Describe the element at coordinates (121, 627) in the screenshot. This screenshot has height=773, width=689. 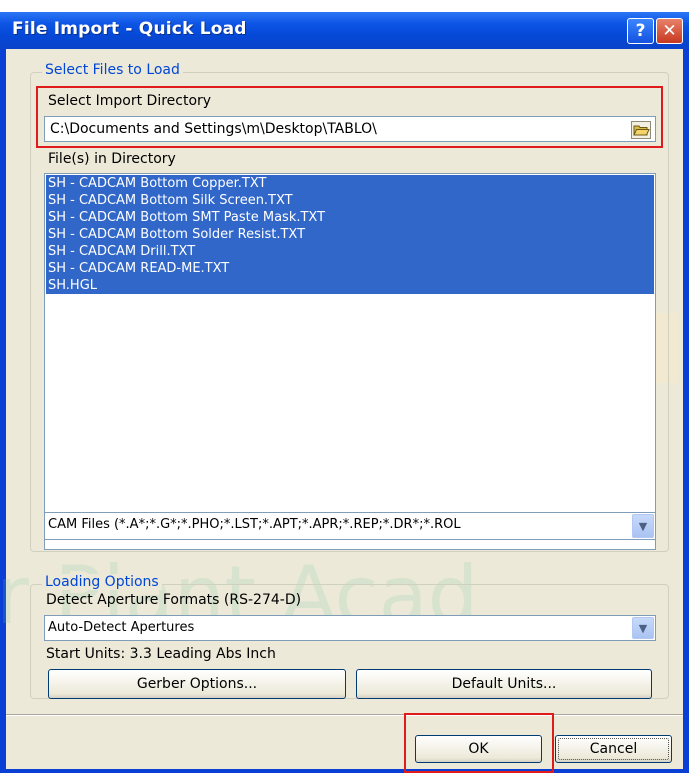
I see `aperture-format-value: Auto-Detect Apertures` at that location.